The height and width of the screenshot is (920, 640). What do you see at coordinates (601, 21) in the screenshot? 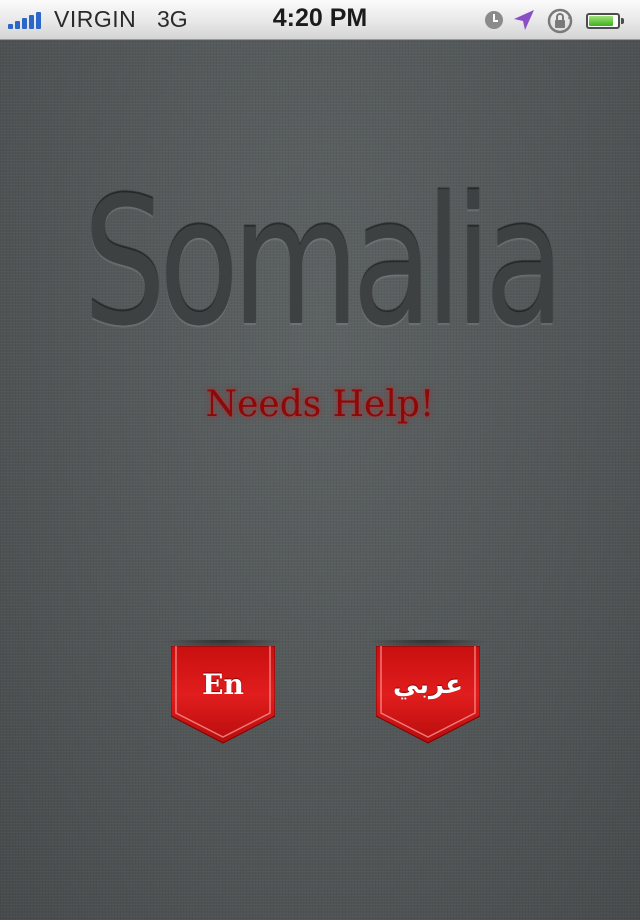
I see `battery-level` at bounding box center [601, 21].